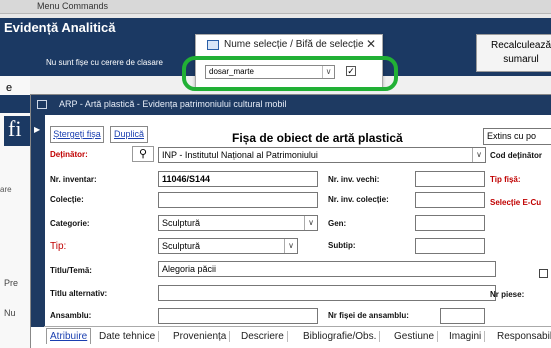  What do you see at coordinates (516, 202) in the screenshot?
I see `selectie-ecu-label: Selecție E-Cu` at bounding box center [516, 202].